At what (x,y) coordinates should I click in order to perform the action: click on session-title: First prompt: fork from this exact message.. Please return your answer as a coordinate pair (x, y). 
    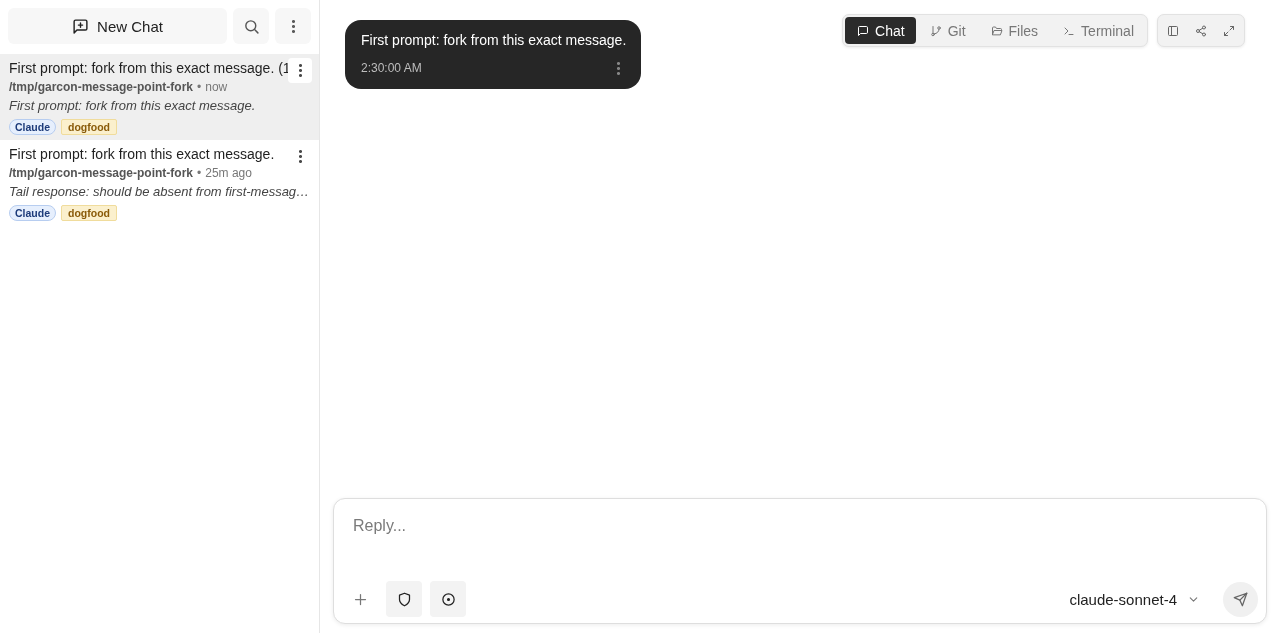
    Looking at the image, I should click on (142, 154).